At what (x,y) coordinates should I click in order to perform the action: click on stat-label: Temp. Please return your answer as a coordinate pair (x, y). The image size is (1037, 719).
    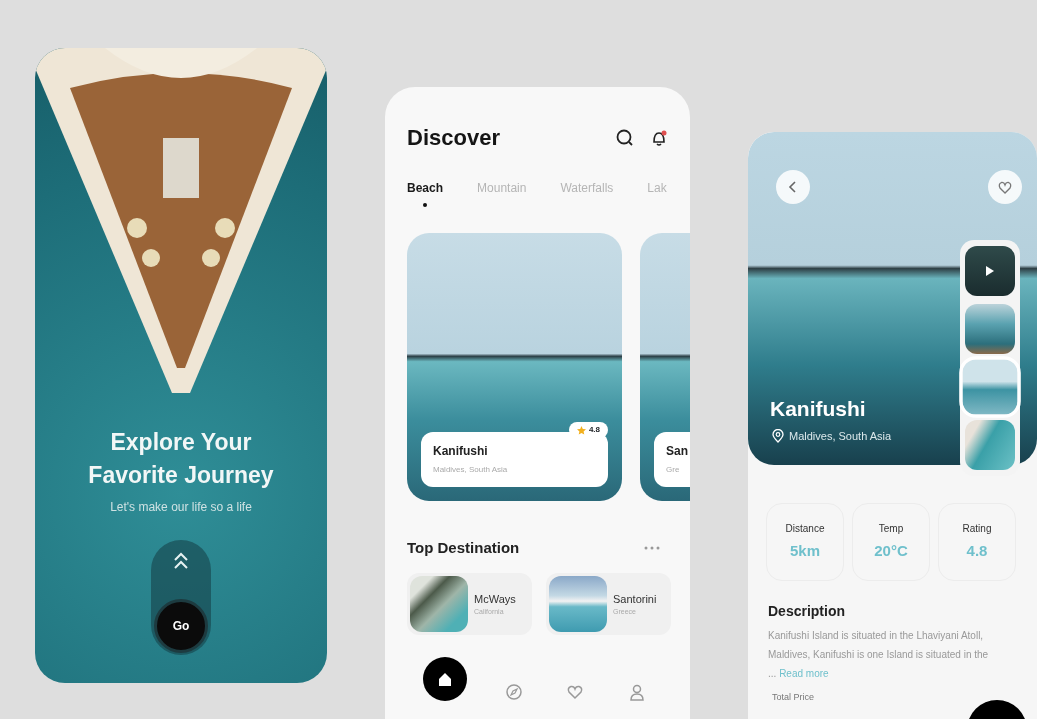
    Looking at the image, I should click on (891, 529).